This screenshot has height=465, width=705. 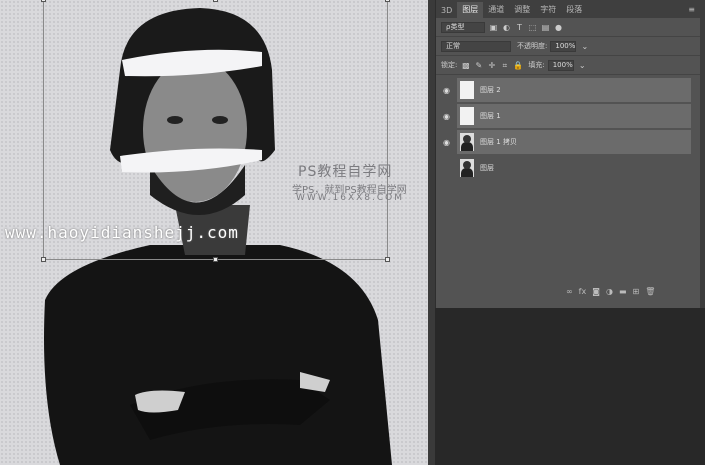 I want to click on panel-menu-icon: ≡, so click(x=691, y=9).